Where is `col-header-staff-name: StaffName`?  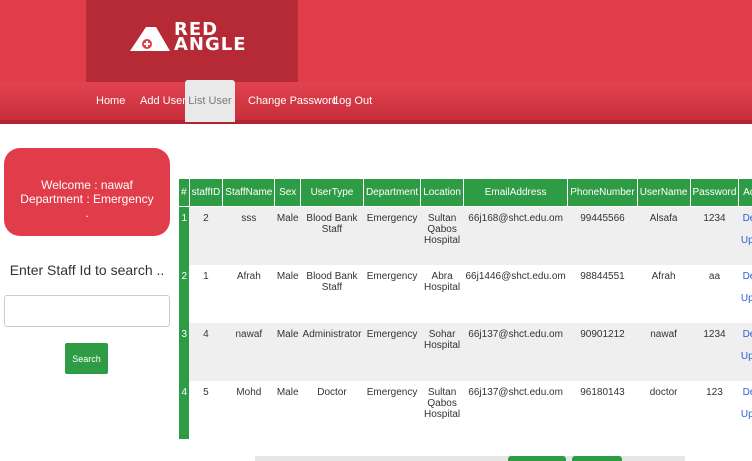
col-header-staff-name: StaffName is located at coordinates (249, 192).